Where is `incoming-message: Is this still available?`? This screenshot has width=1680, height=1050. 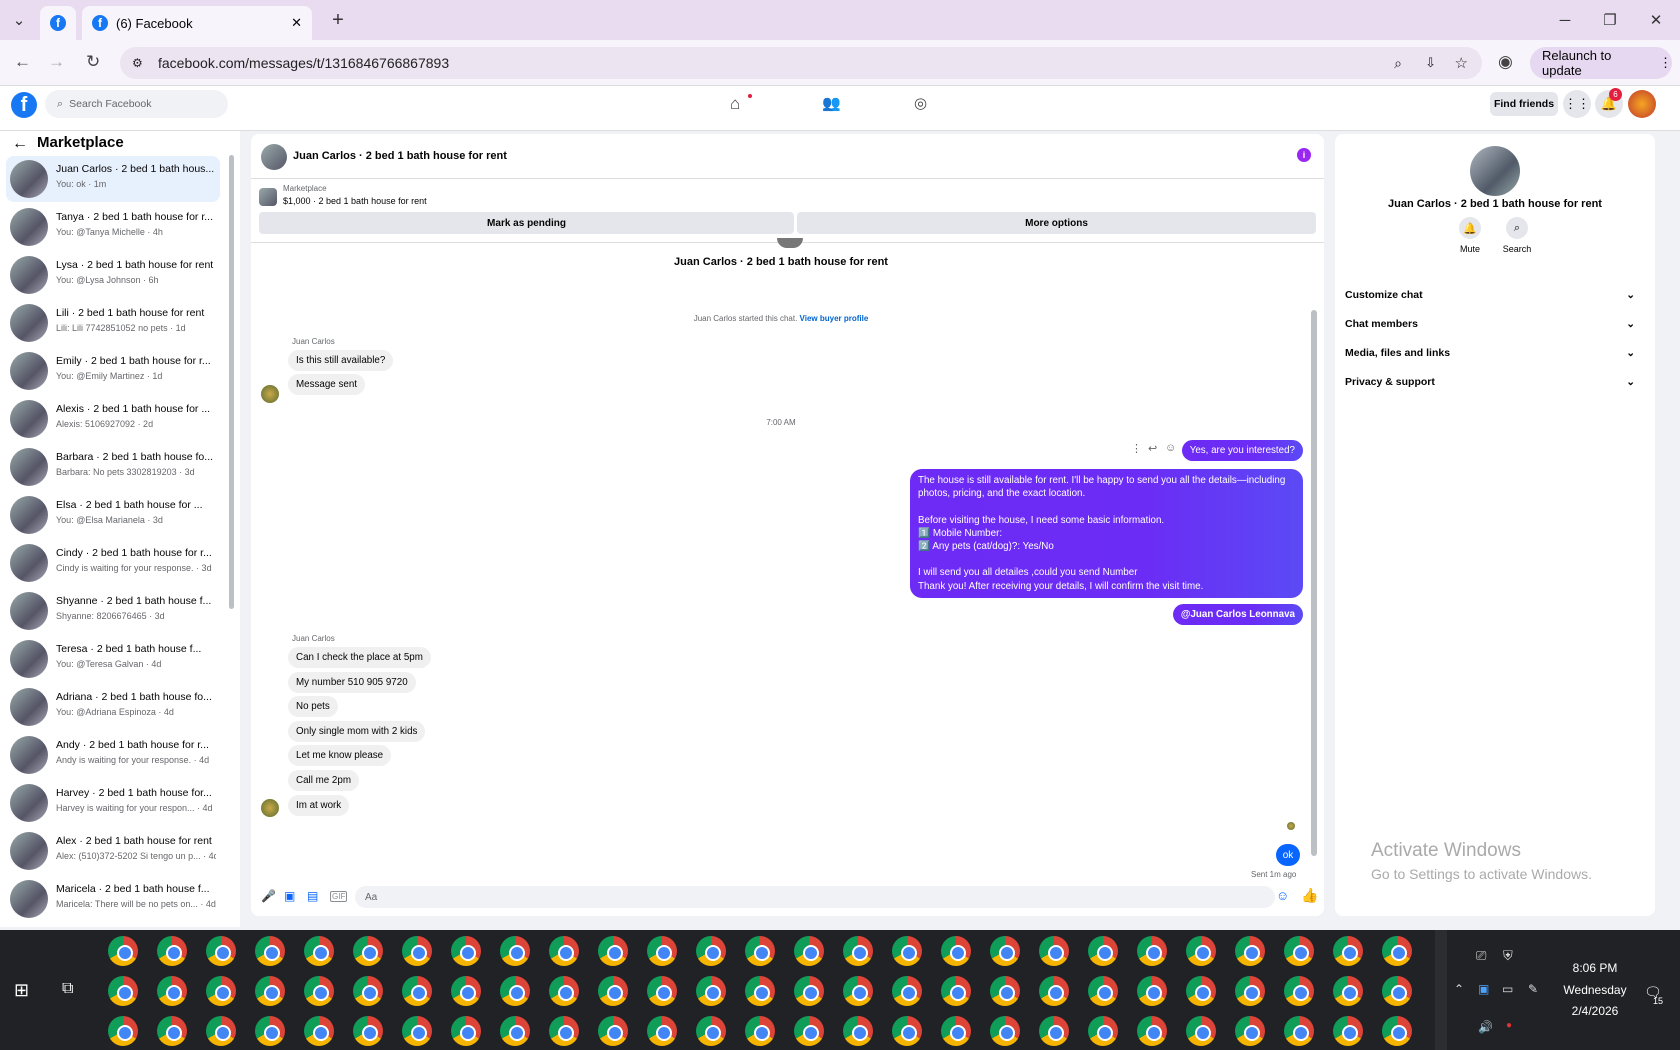 incoming-message: Is this still available? is located at coordinates (341, 360).